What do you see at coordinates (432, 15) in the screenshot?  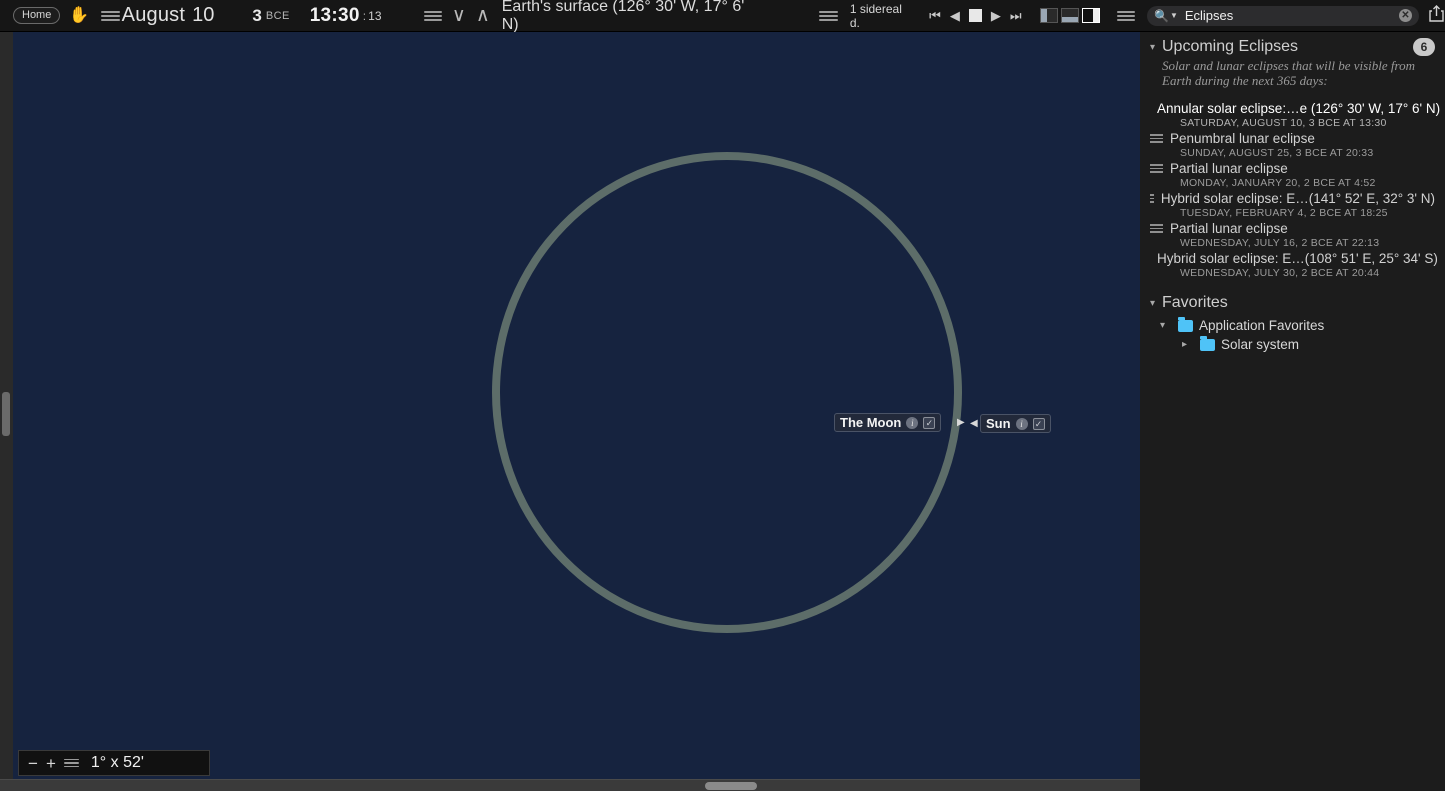 I see `location-menu-icon` at bounding box center [432, 15].